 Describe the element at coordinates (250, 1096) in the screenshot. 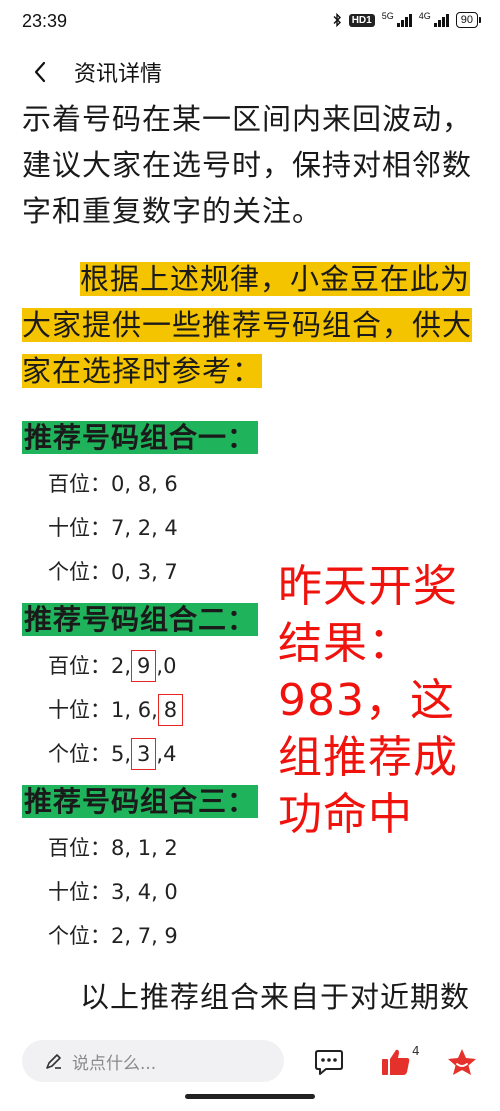

I see `home-indicator` at that location.